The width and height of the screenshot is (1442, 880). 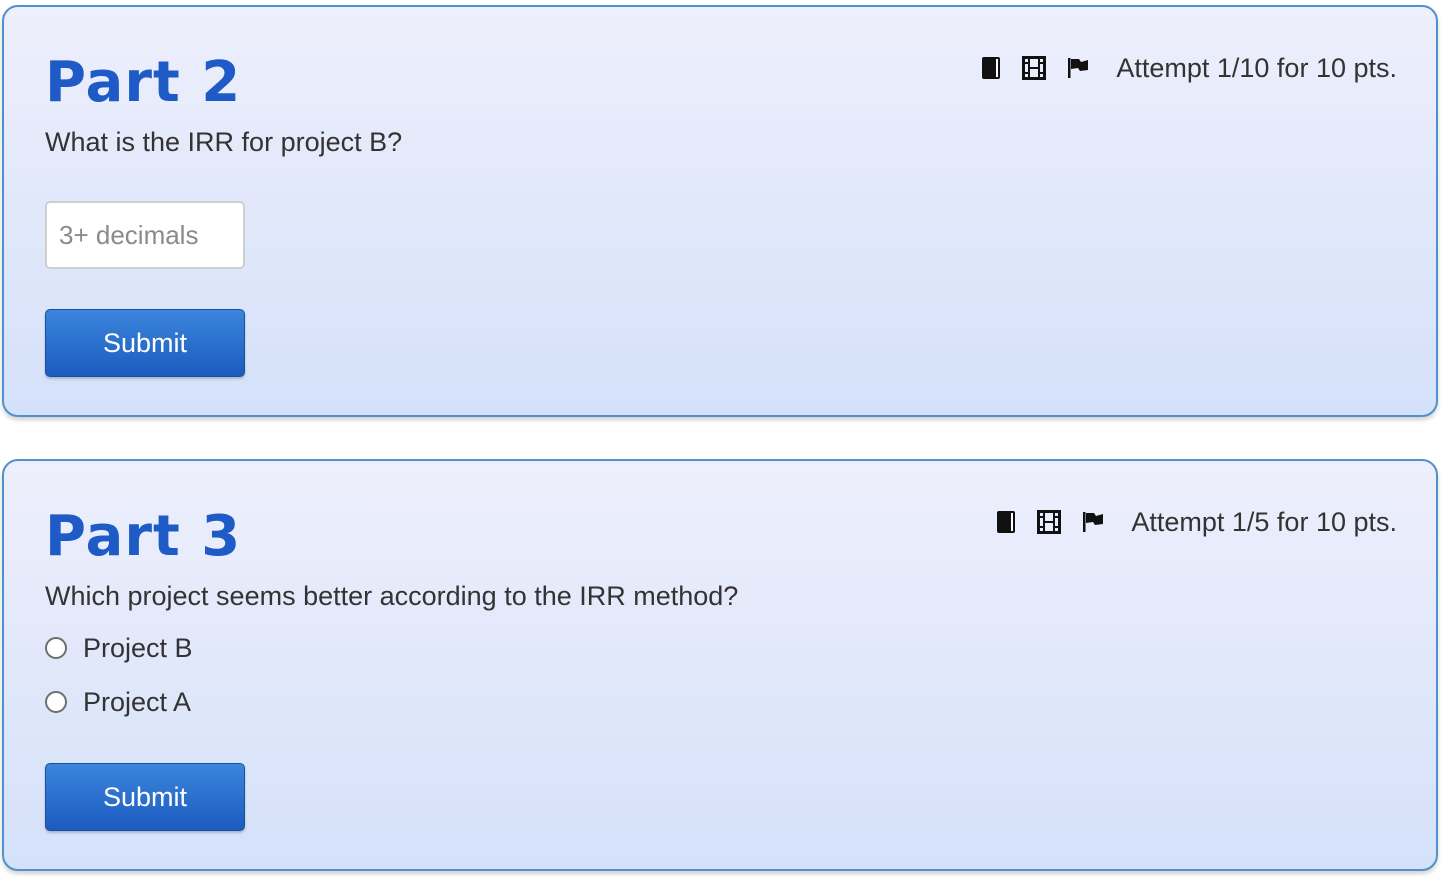 I want to click on option-label: Project A, so click(x=137, y=702).